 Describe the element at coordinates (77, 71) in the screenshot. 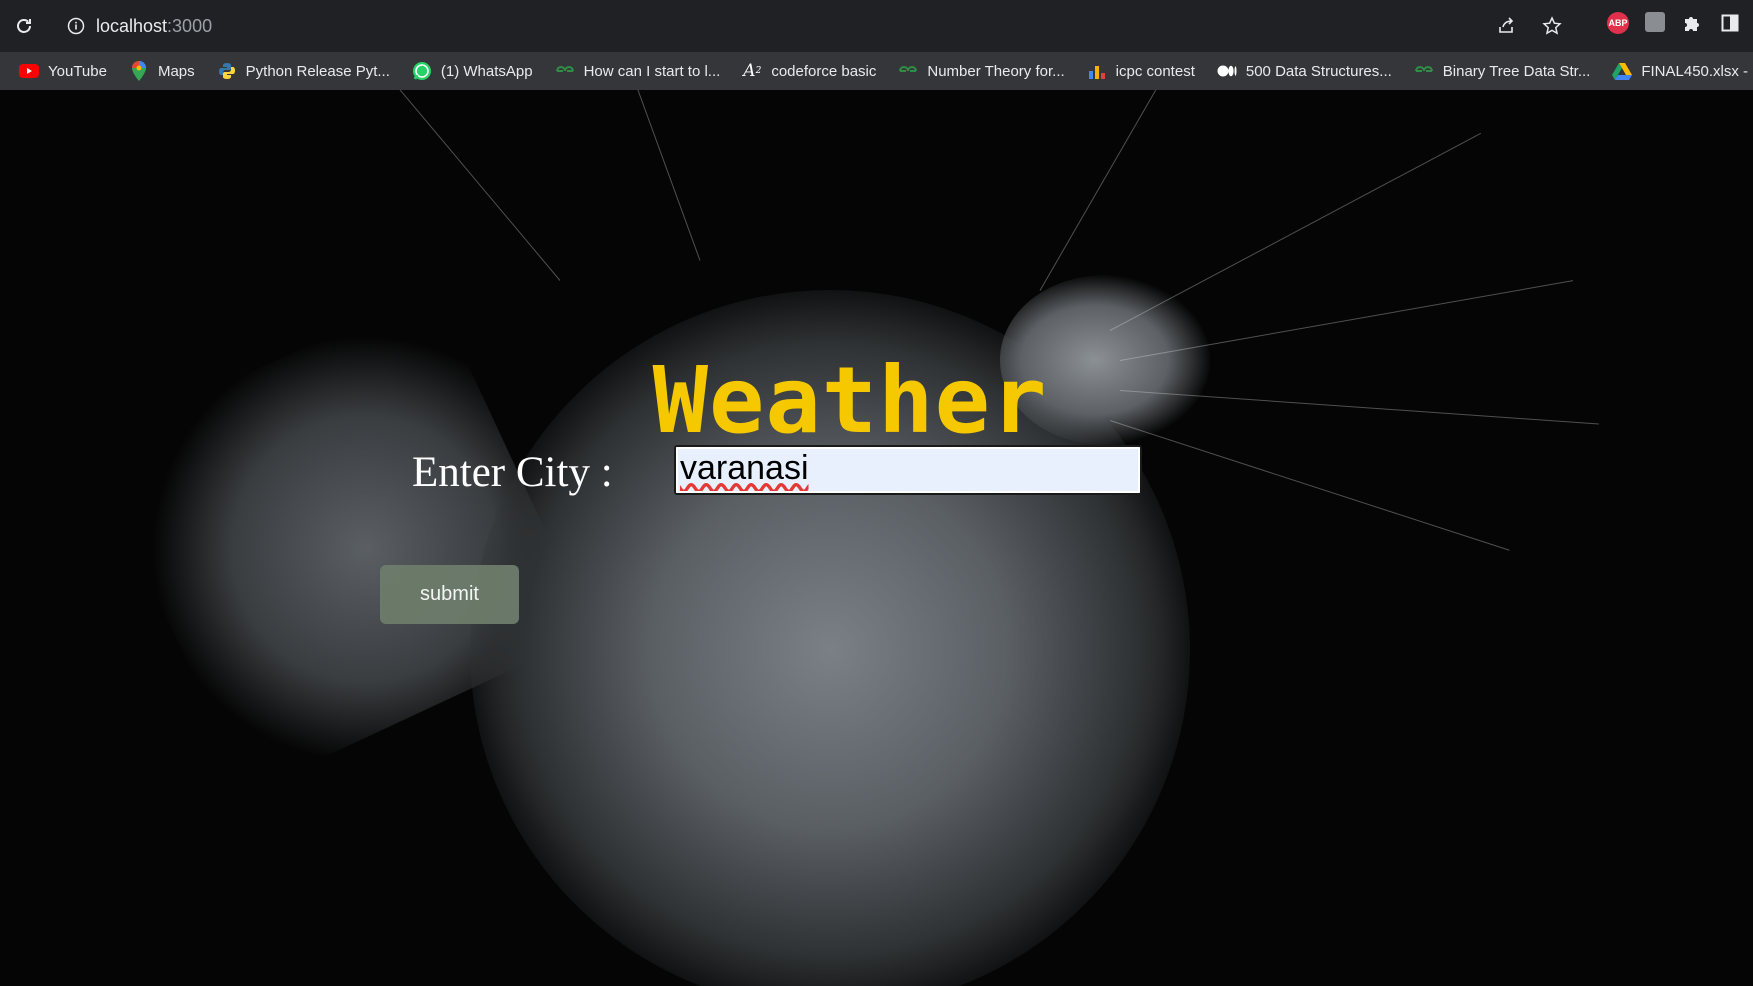

I see `bookmark-label: YouTube` at that location.